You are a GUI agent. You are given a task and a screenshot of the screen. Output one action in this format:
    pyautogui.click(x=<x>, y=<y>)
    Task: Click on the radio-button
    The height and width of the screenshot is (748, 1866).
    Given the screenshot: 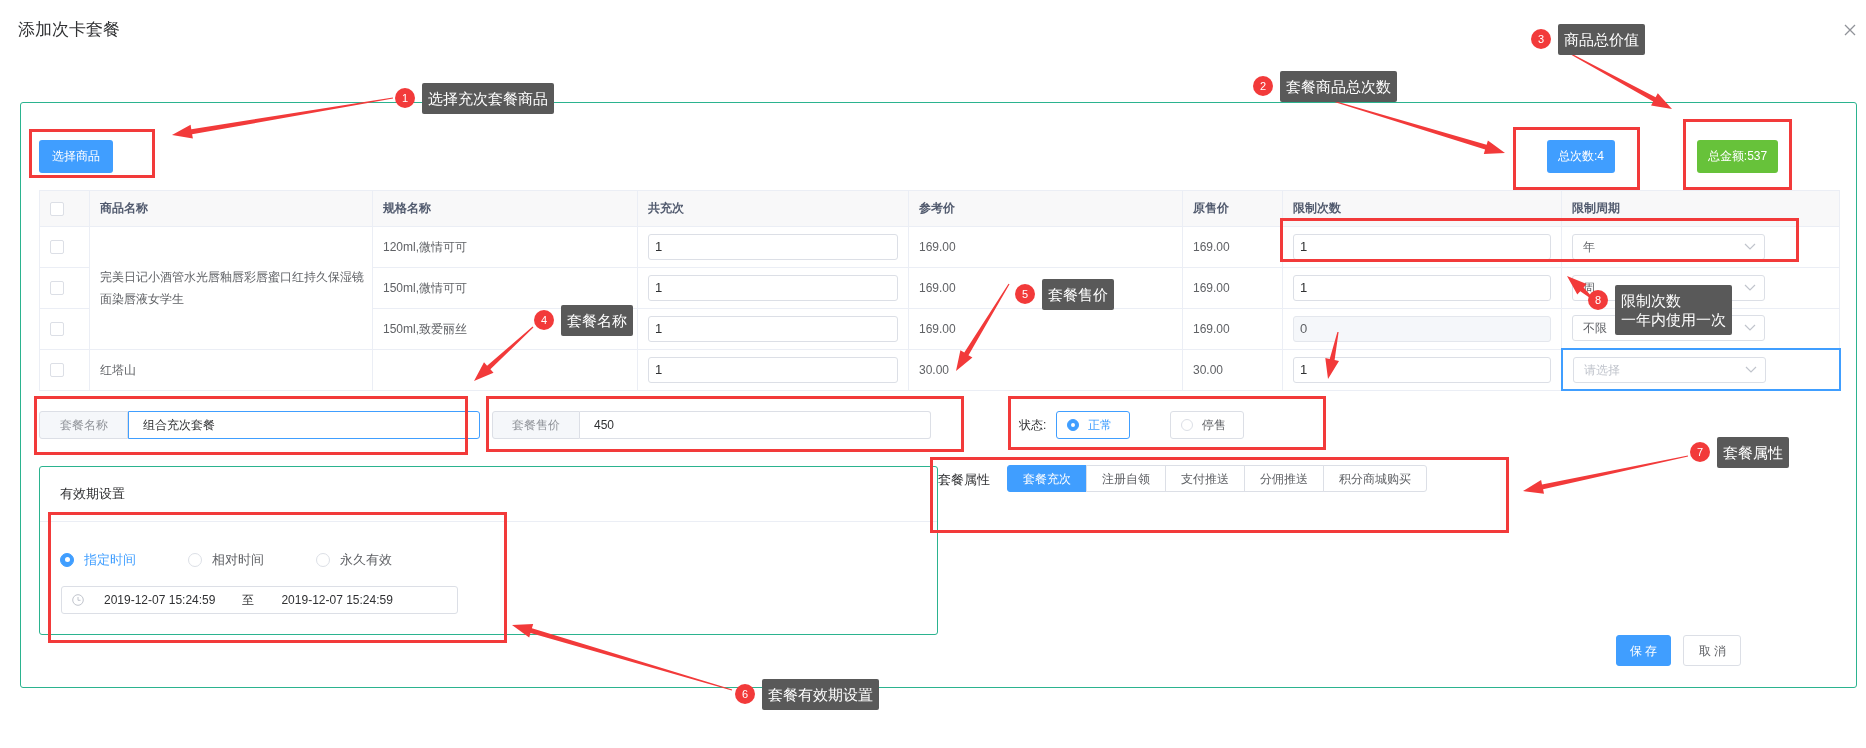 What is the action you would take?
    pyautogui.click(x=67, y=559)
    